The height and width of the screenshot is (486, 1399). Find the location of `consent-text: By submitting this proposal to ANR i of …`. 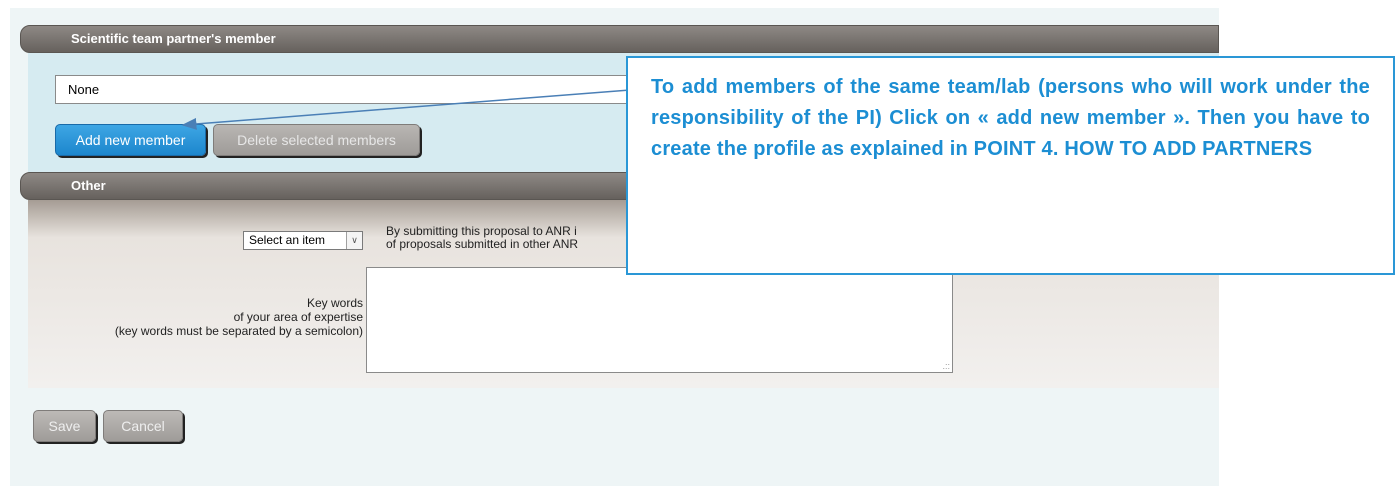

consent-text: By submitting this proposal to ANR i of … is located at coordinates (511, 238).